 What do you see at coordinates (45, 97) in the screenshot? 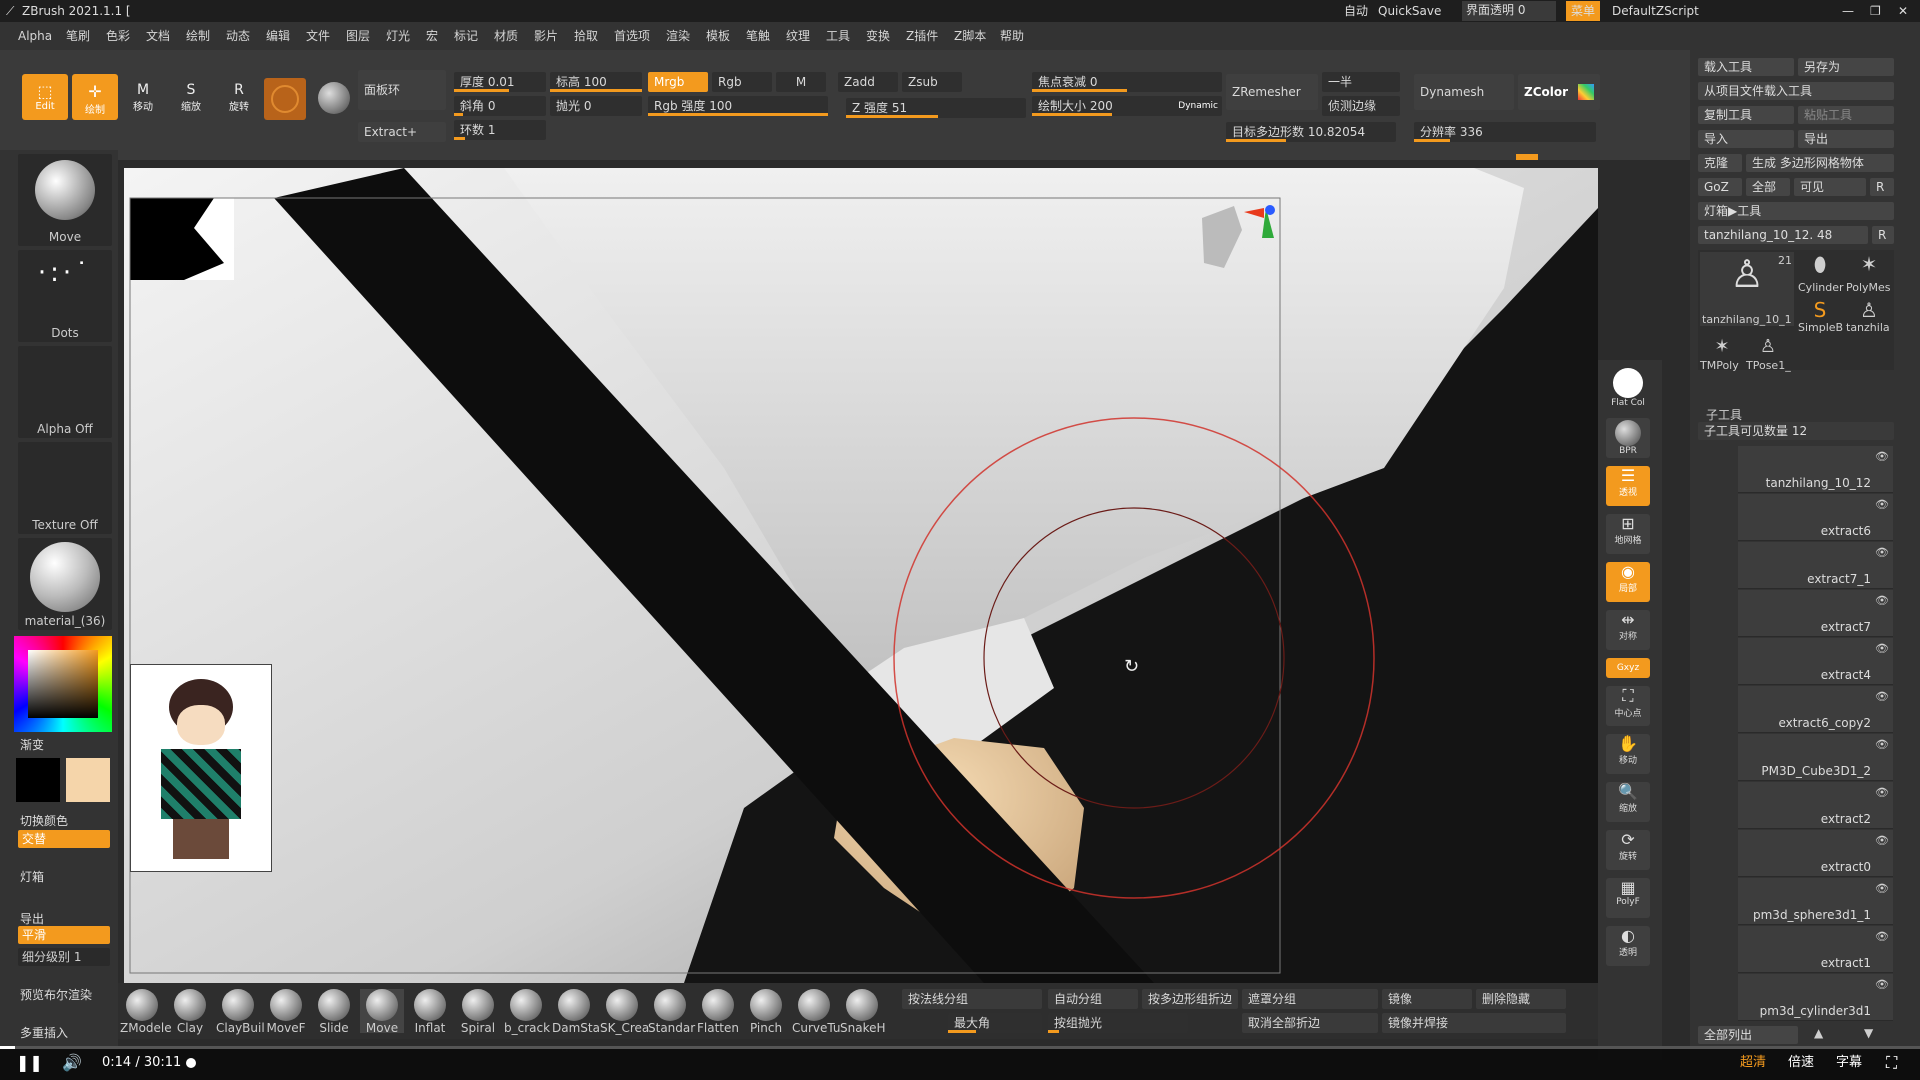
I see `edit-button: ⬚ Edit` at bounding box center [45, 97].